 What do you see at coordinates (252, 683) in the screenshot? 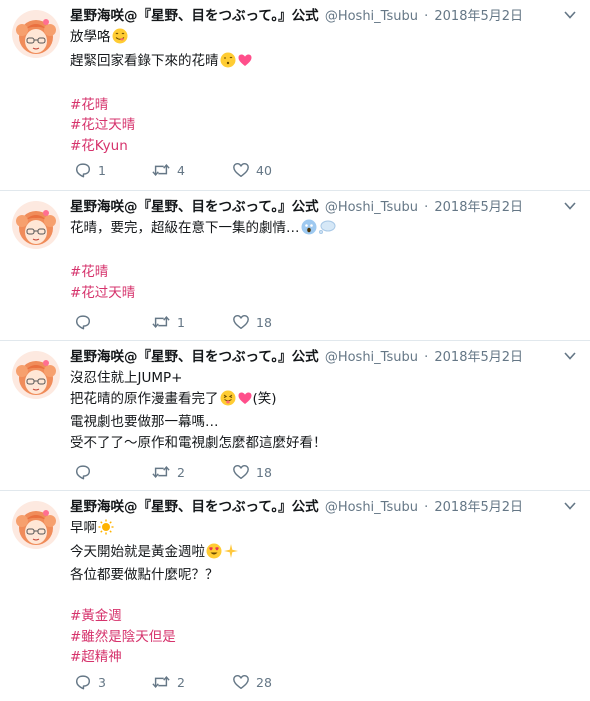
I see `like-button: 28` at bounding box center [252, 683].